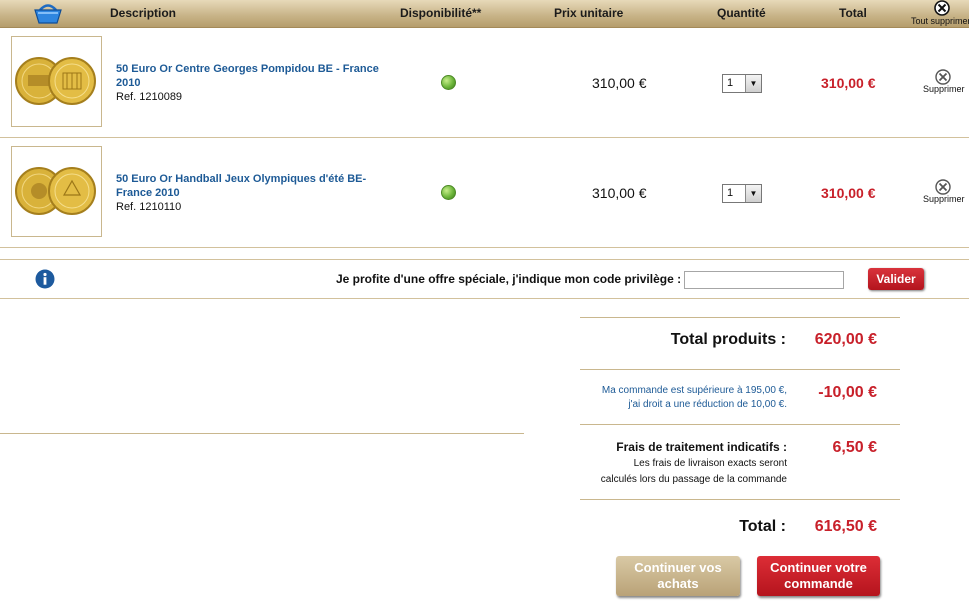  I want to click on column-availability: Disponibilité**, so click(441, 13).